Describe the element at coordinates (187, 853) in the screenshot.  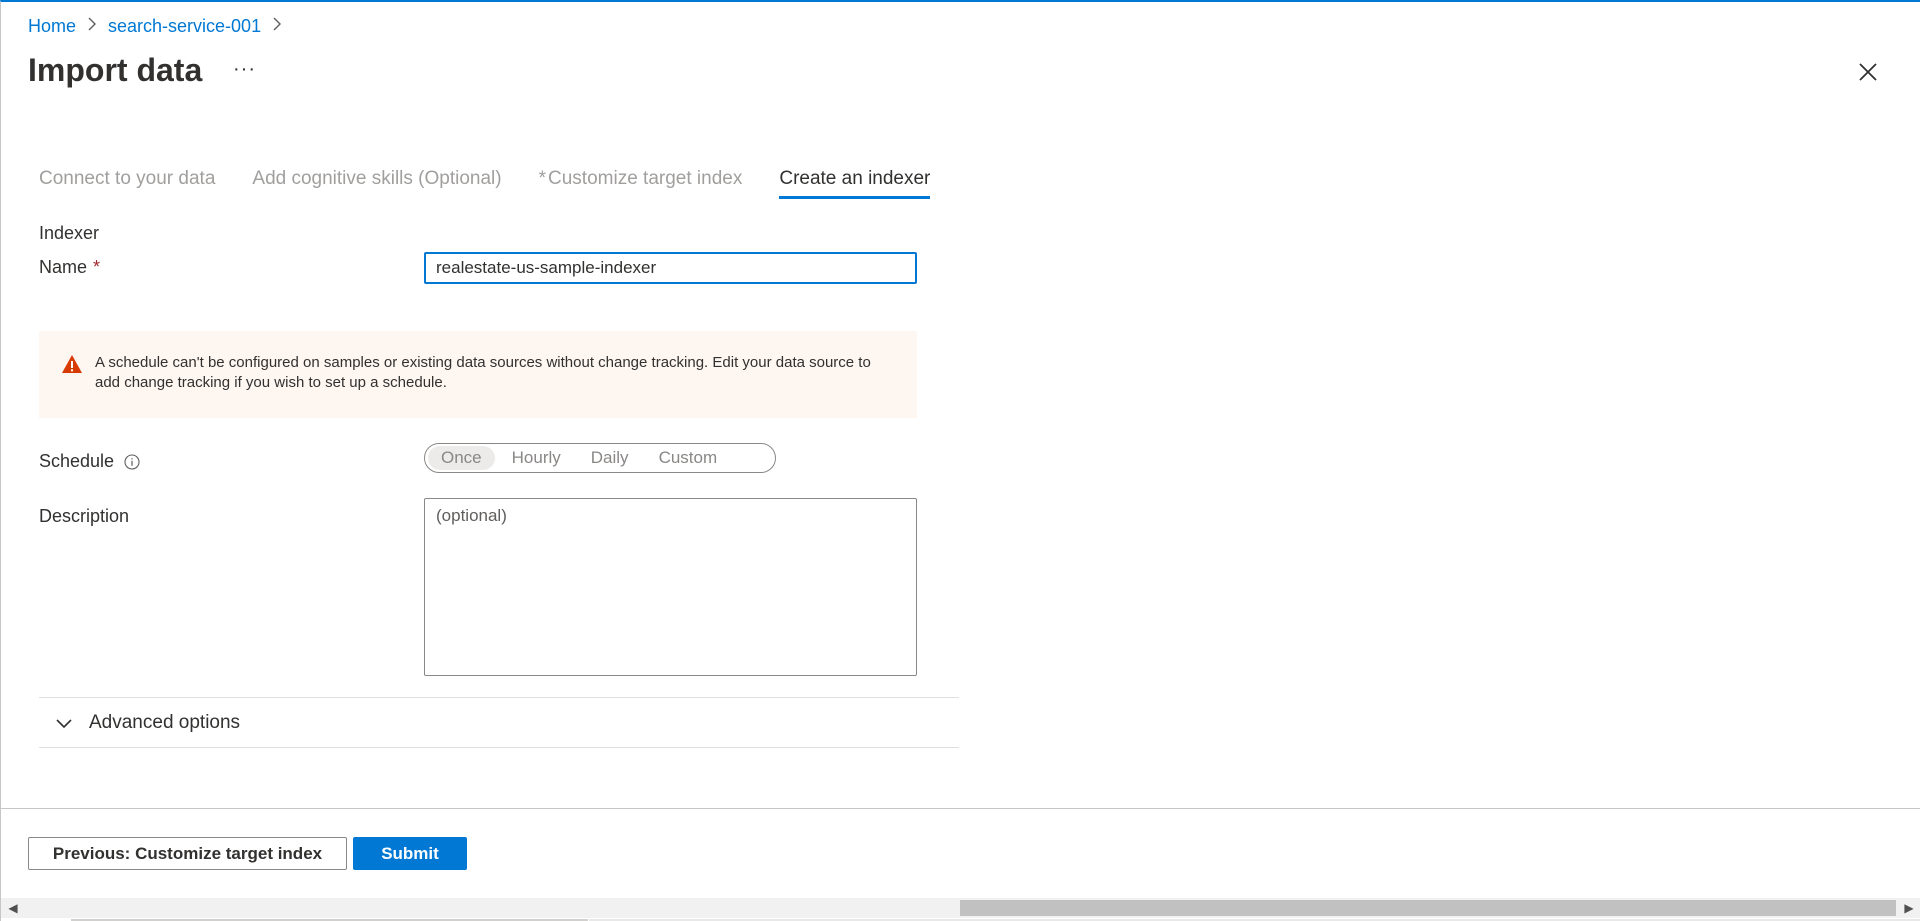
I see `previous-button: Previous: Customize target index` at that location.